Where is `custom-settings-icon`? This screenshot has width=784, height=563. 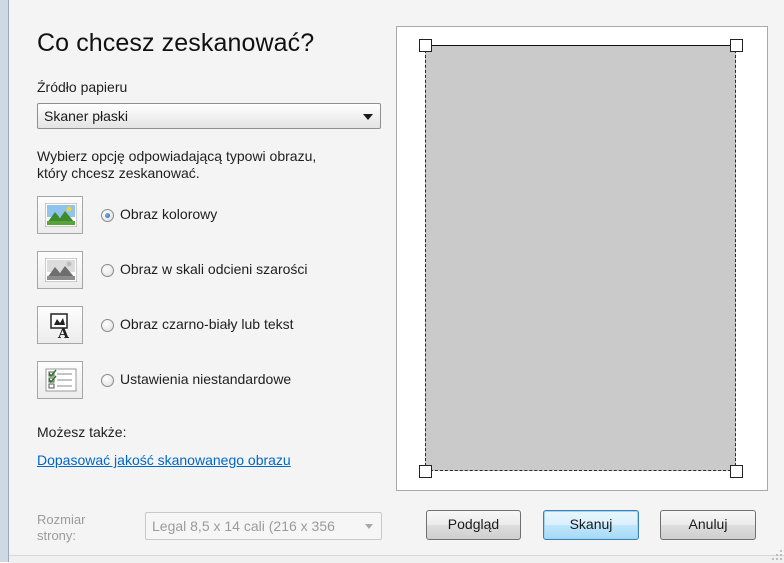 custom-settings-icon is located at coordinates (60, 380).